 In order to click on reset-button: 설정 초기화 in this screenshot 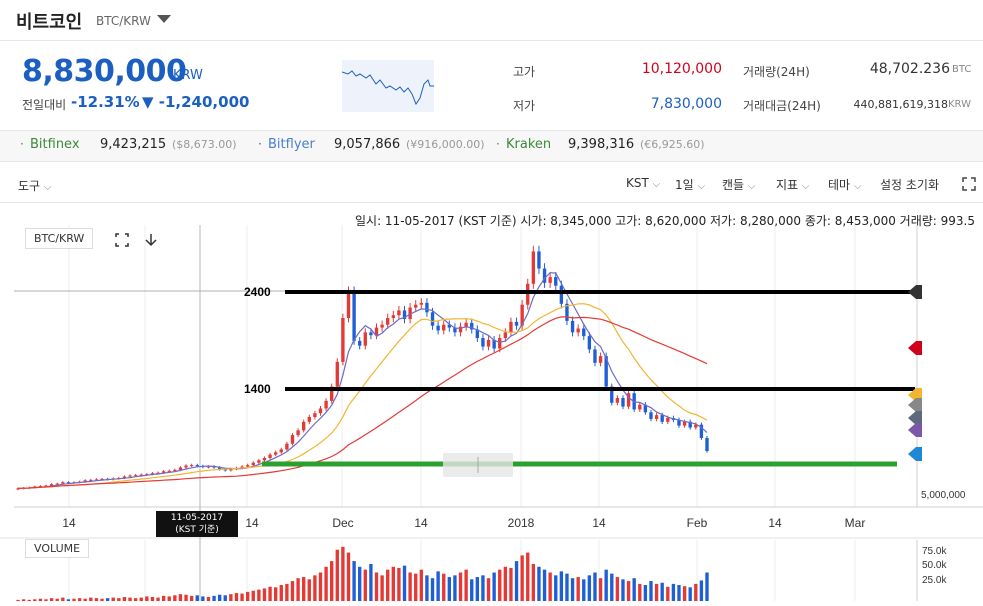, I will do `click(909, 184)`.